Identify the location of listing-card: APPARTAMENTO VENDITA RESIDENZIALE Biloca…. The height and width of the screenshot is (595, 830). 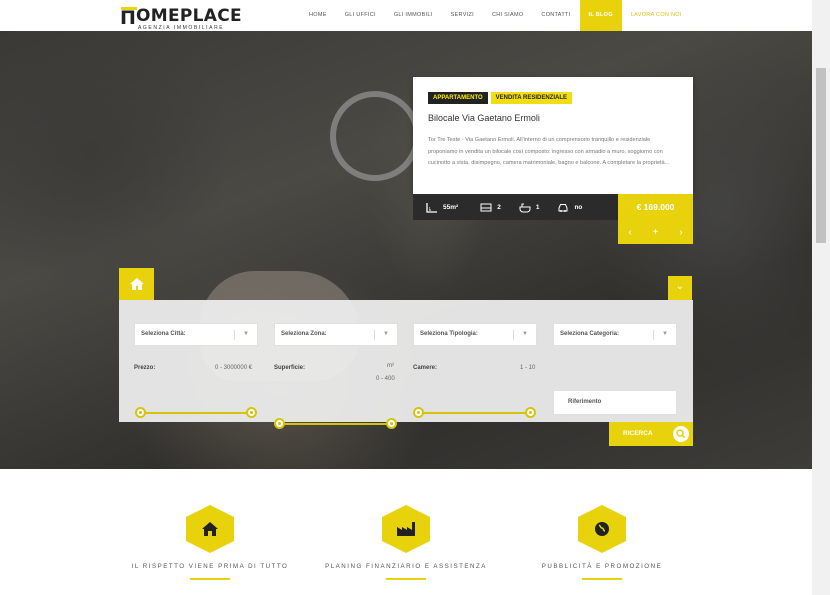
(553, 135).